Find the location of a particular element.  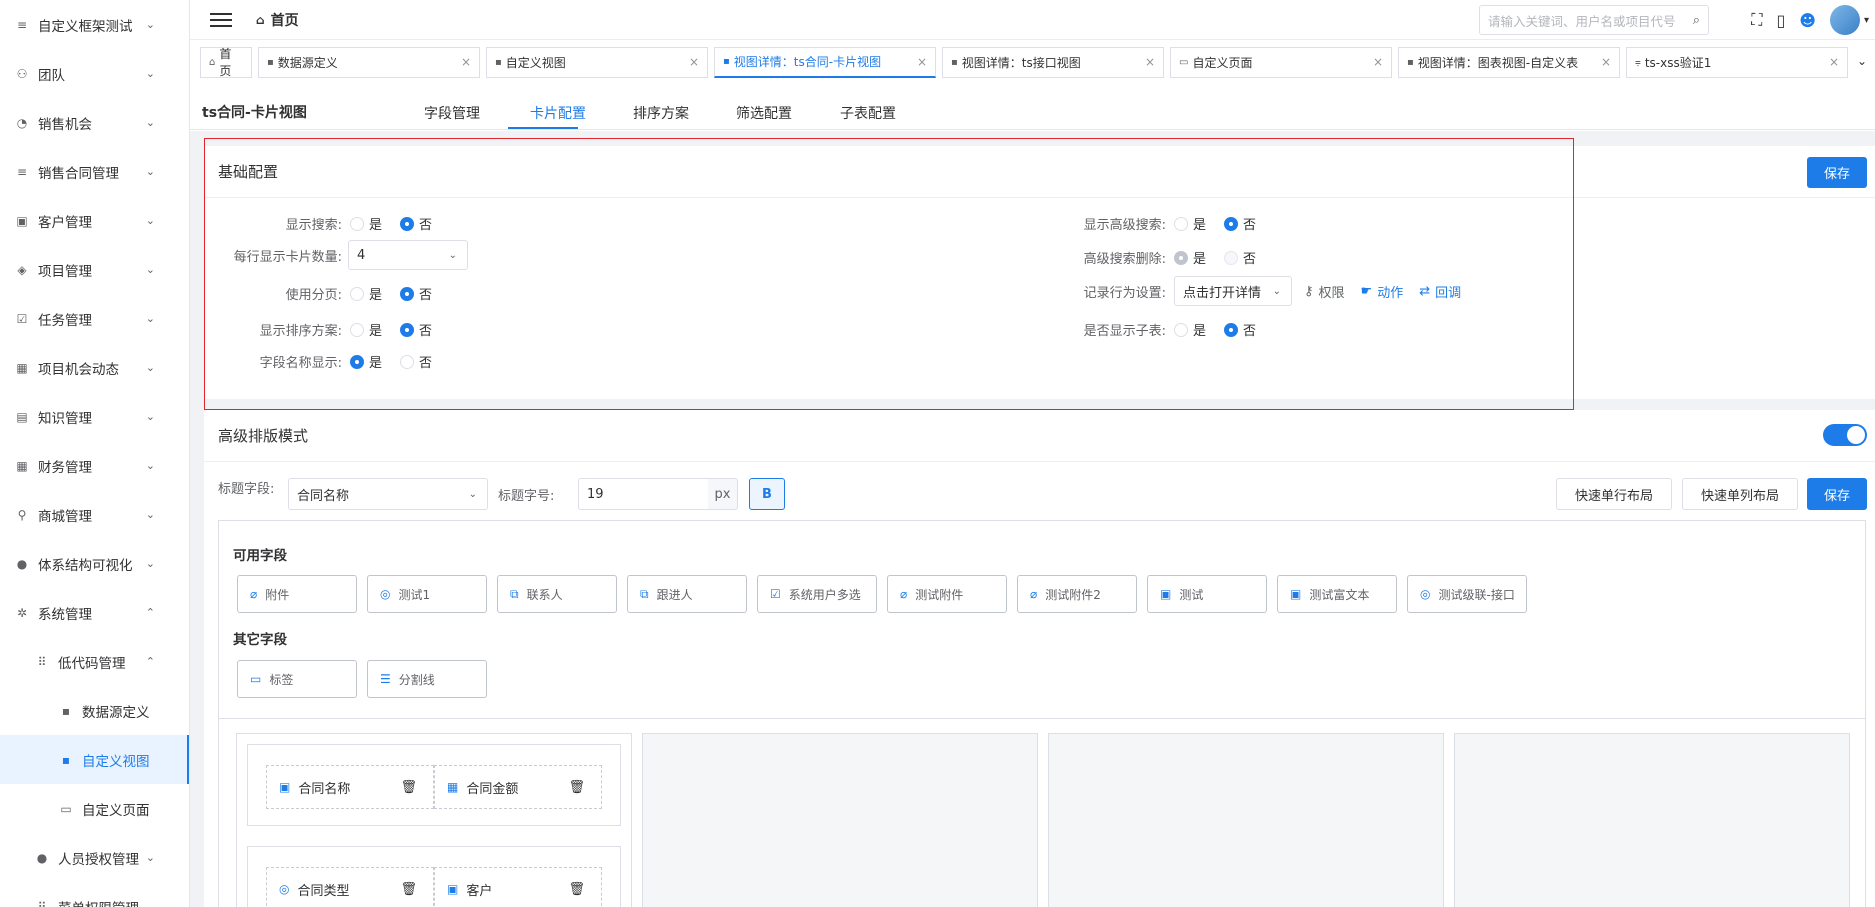

avatar is located at coordinates (1844, 20).